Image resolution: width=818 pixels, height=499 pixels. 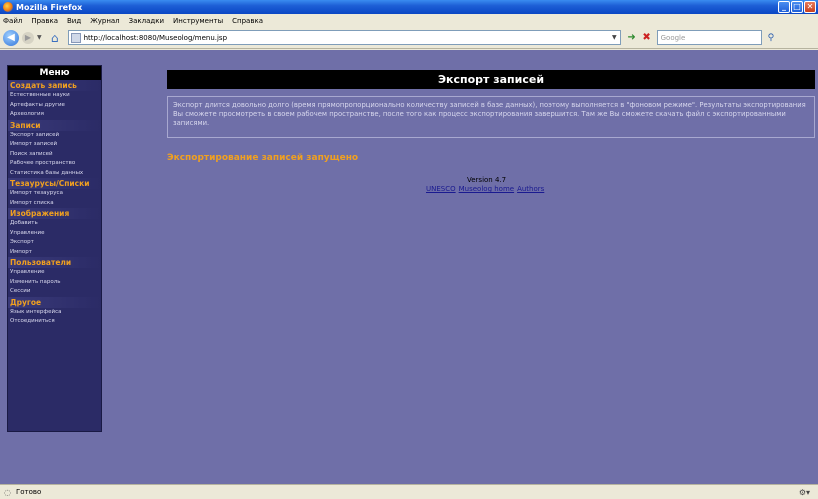 I want to click on window-titlebar: Mozilla Firefox _ □ ✕, so click(x=409, y=7).